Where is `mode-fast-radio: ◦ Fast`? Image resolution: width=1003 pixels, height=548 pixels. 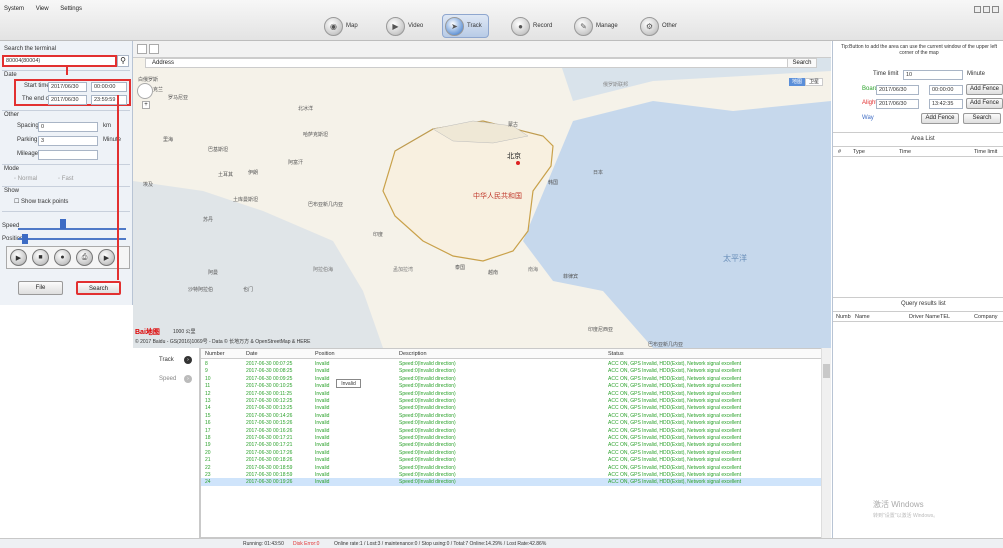
mode-fast-radio: ◦ Fast is located at coordinates (65, 179).